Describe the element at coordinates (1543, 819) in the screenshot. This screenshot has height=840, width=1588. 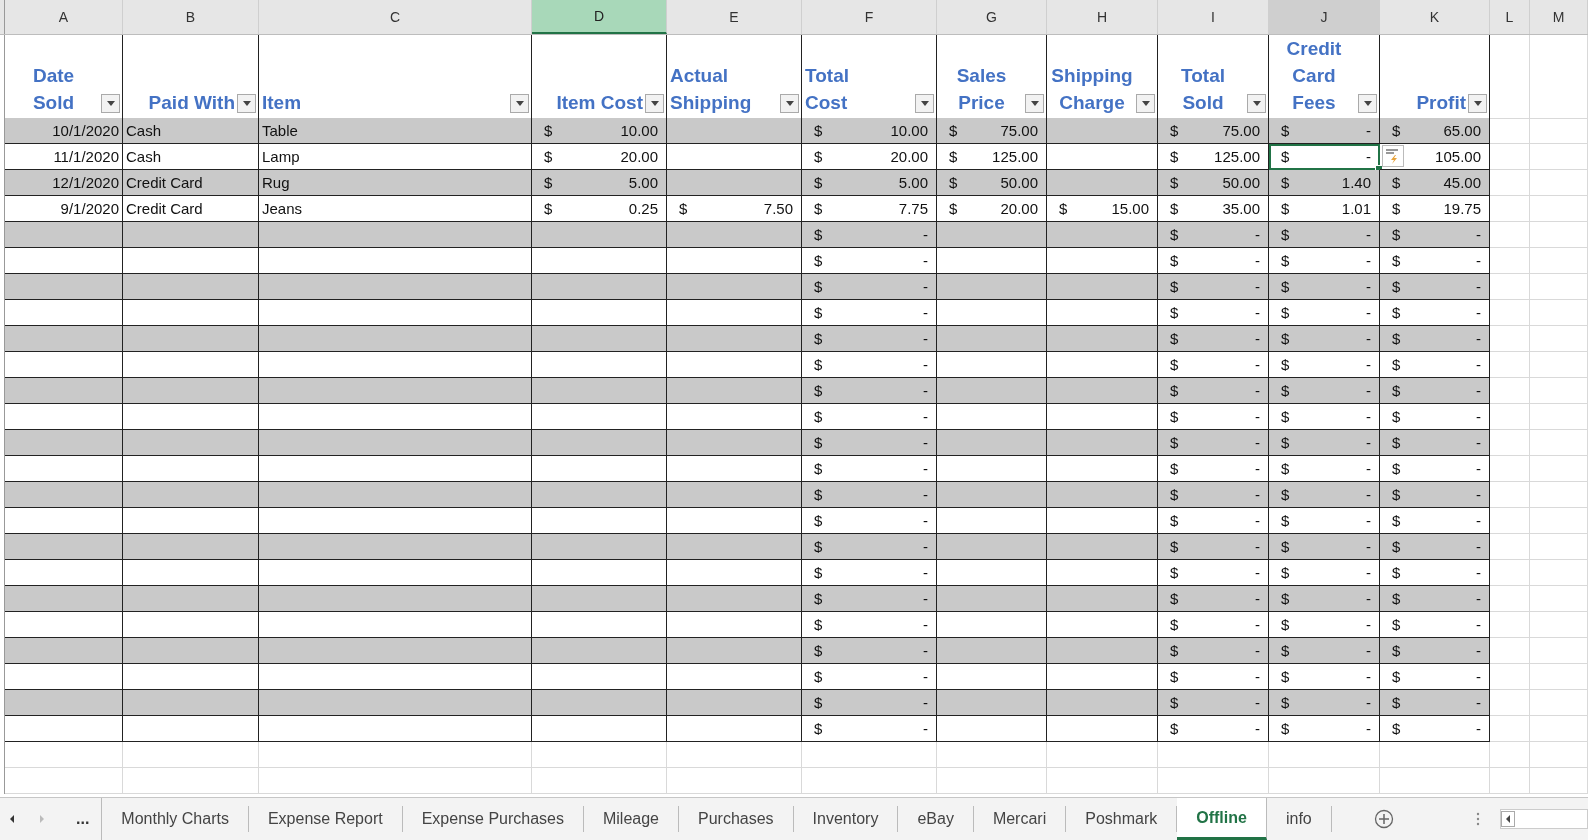
I see `horizontal-scrollbar` at that location.